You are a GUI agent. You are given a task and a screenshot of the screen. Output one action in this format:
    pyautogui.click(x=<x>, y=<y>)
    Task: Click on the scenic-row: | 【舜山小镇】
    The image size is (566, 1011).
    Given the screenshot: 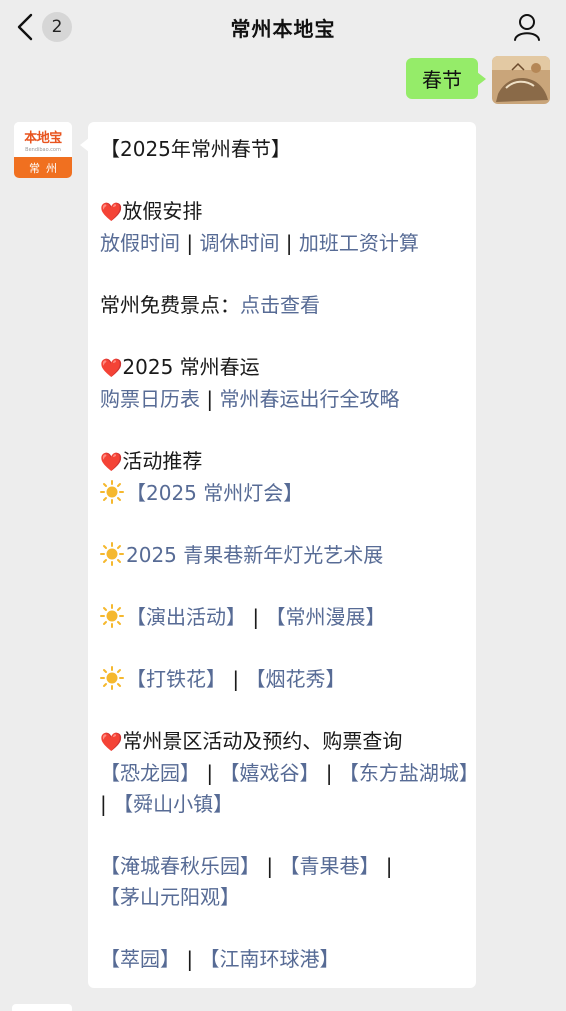 What is the action you would take?
    pyautogui.click(x=167, y=804)
    